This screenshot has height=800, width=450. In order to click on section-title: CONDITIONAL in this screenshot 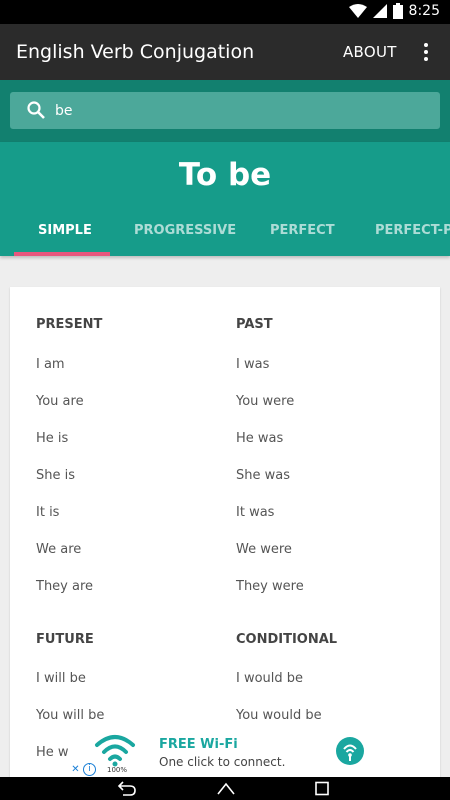, I will do `click(287, 639)`.